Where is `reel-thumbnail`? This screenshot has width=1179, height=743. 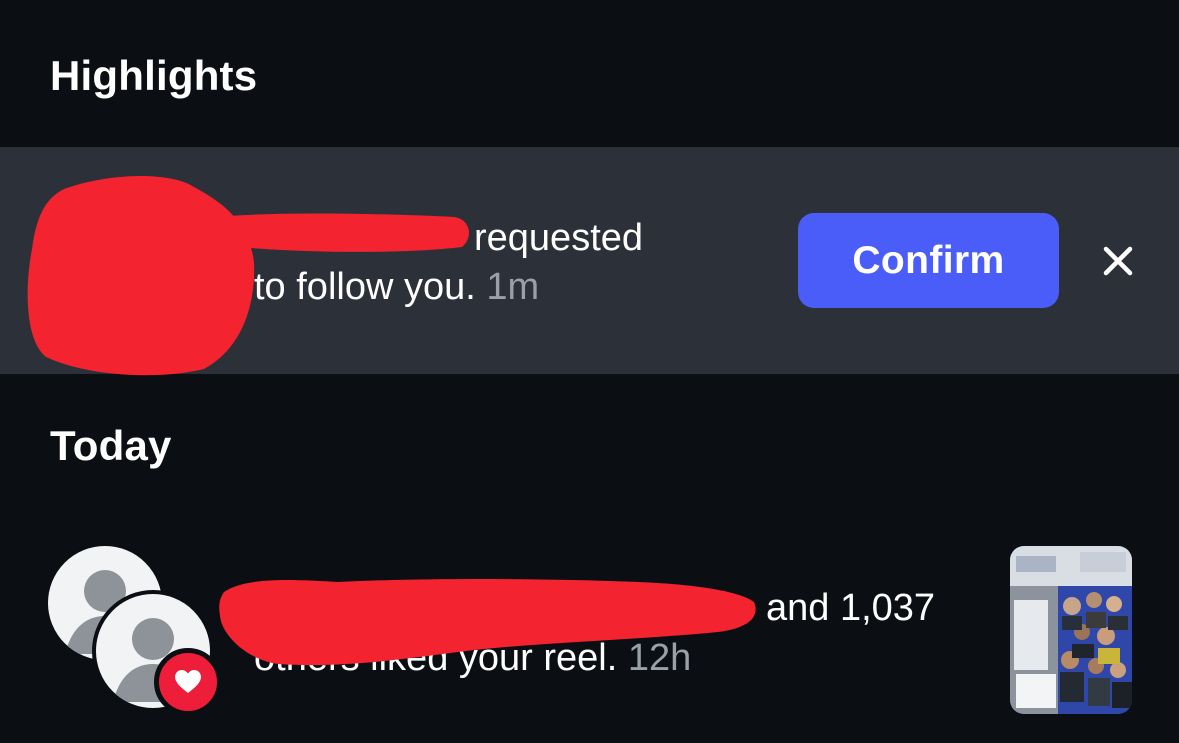 reel-thumbnail is located at coordinates (1071, 630).